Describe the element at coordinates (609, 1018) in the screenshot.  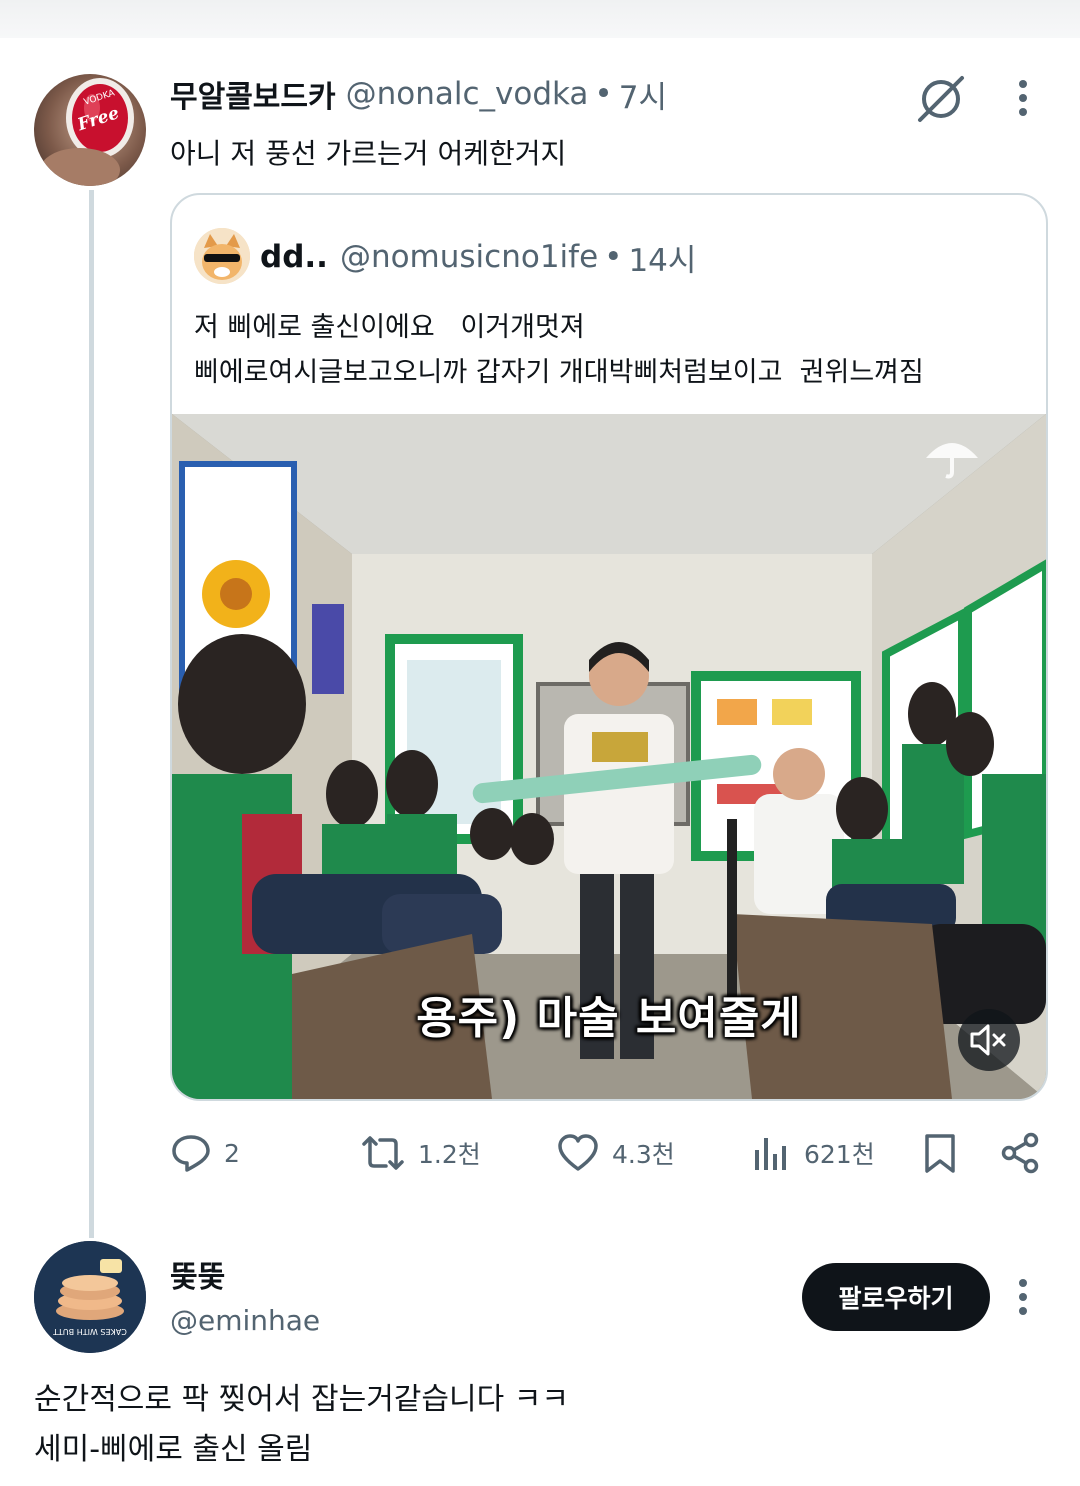
I see `video-caption: 용주) 마술 보여줄게` at that location.